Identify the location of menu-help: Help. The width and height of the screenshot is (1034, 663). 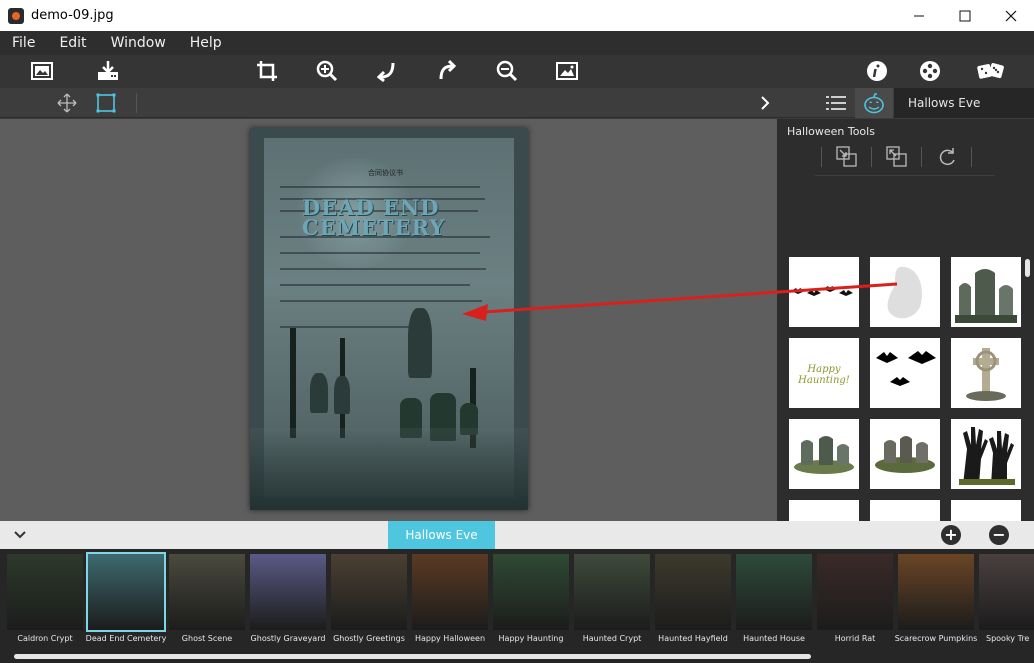
(206, 43).